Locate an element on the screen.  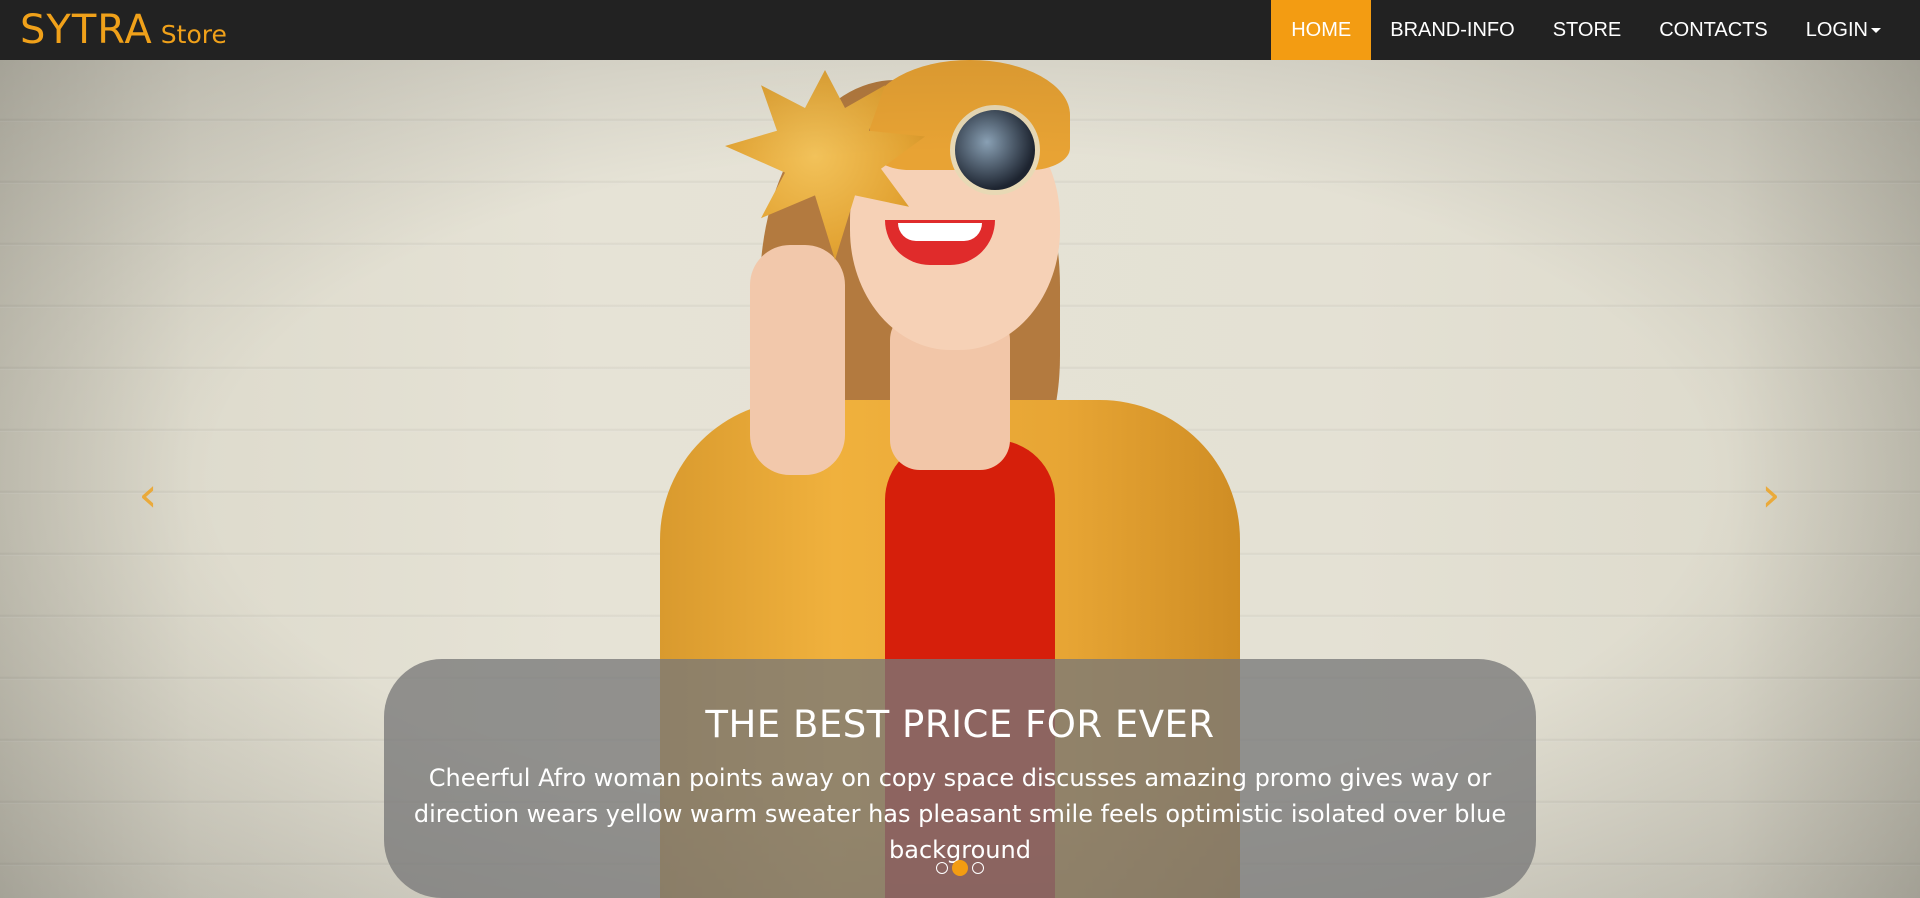
nav-item-label: BRAND-INFO is located at coordinates (1452, 29).